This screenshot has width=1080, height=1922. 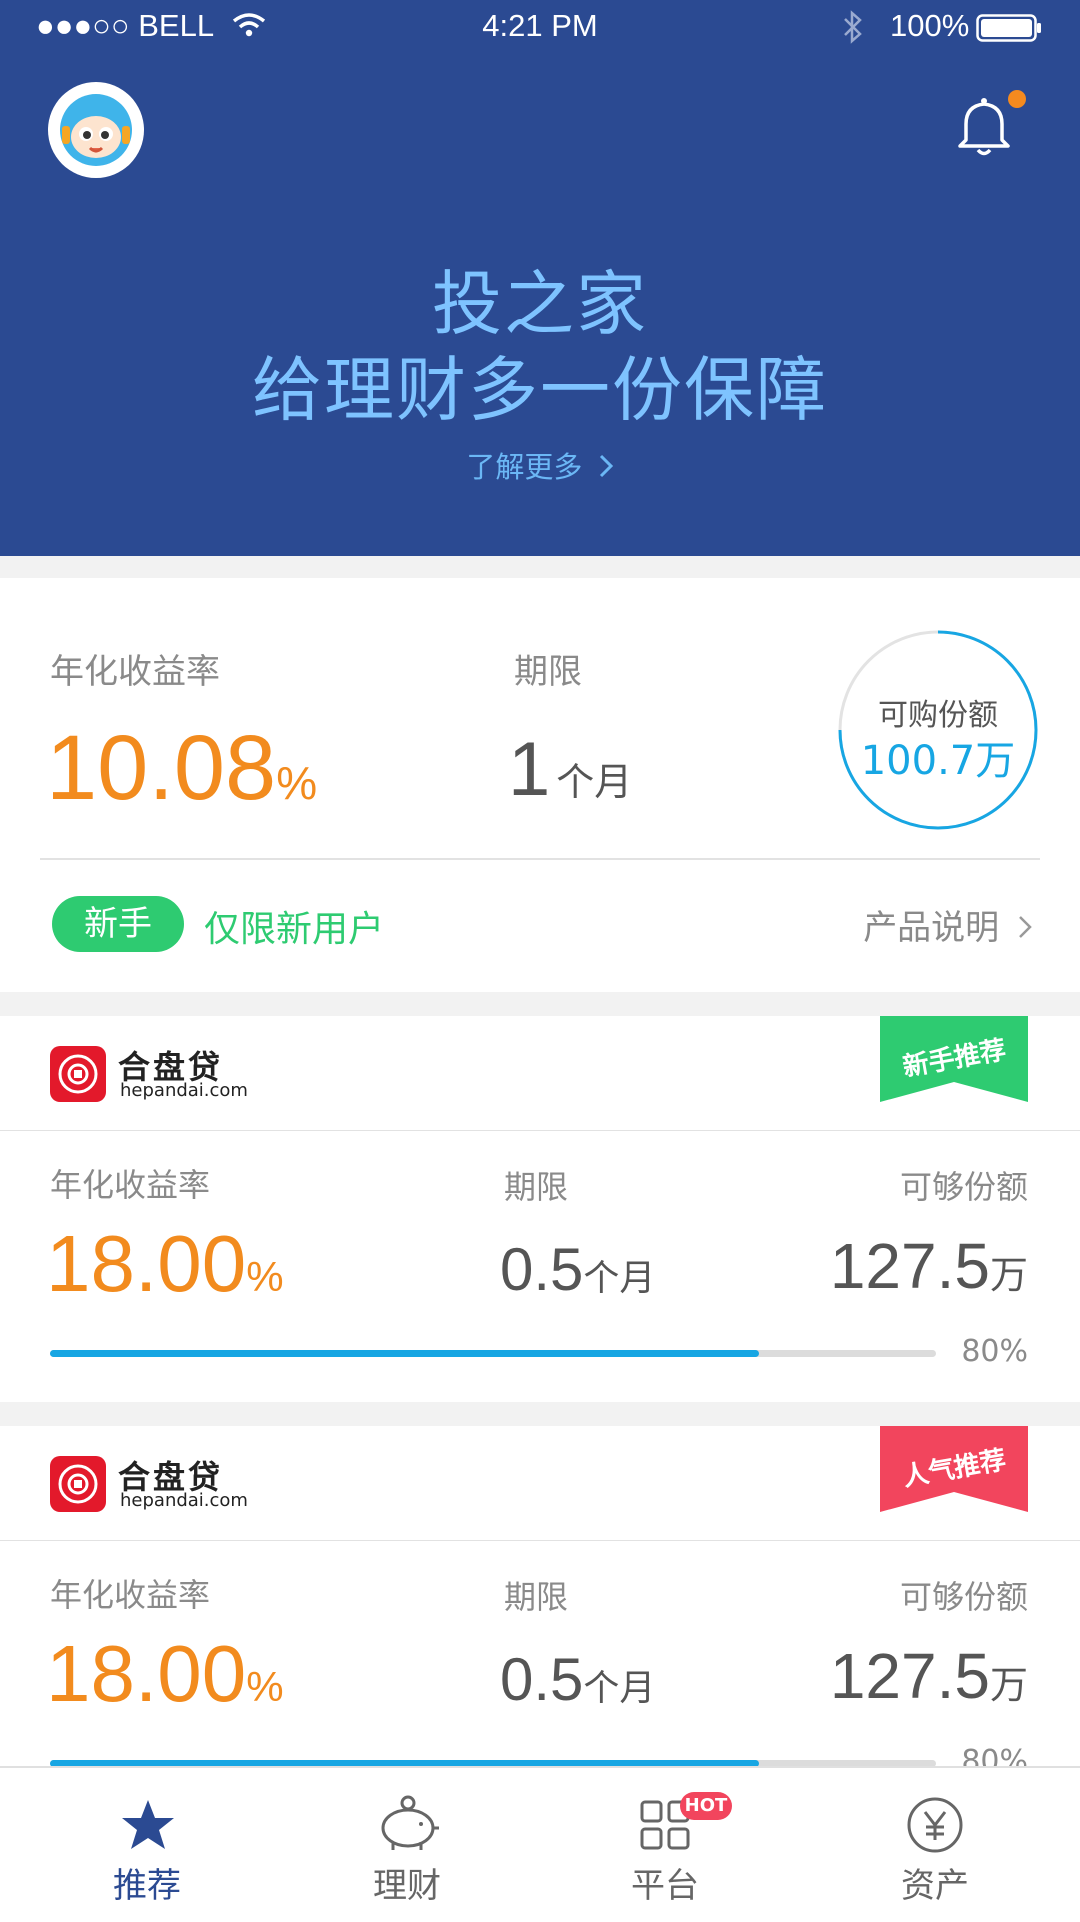 What do you see at coordinates (935, 1886) in the screenshot?
I see `tab-label: 资产` at bounding box center [935, 1886].